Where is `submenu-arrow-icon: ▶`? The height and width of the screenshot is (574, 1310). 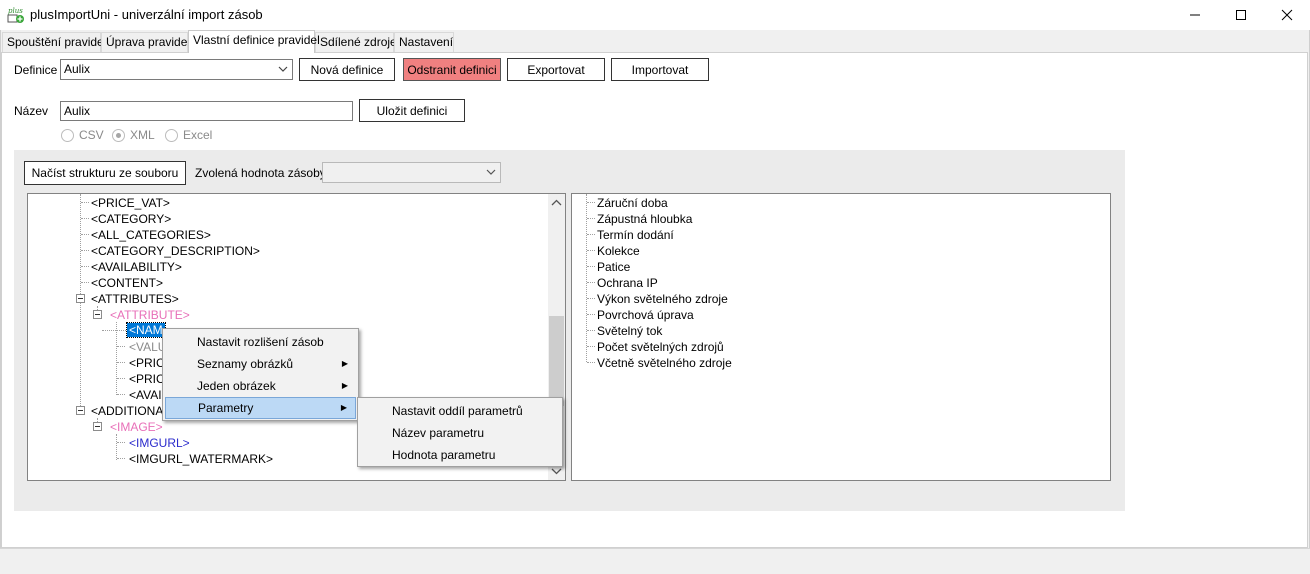 submenu-arrow-icon: ▶ is located at coordinates (343, 407).